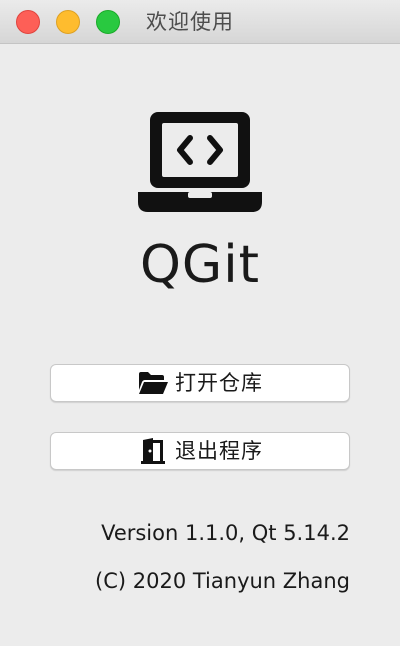 Image resolution: width=400 pixels, height=646 pixels. Describe the element at coordinates (225, 533) in the screenshot. I see `version-text: Version 1.1.0, Qt 5.14.2` at that location.